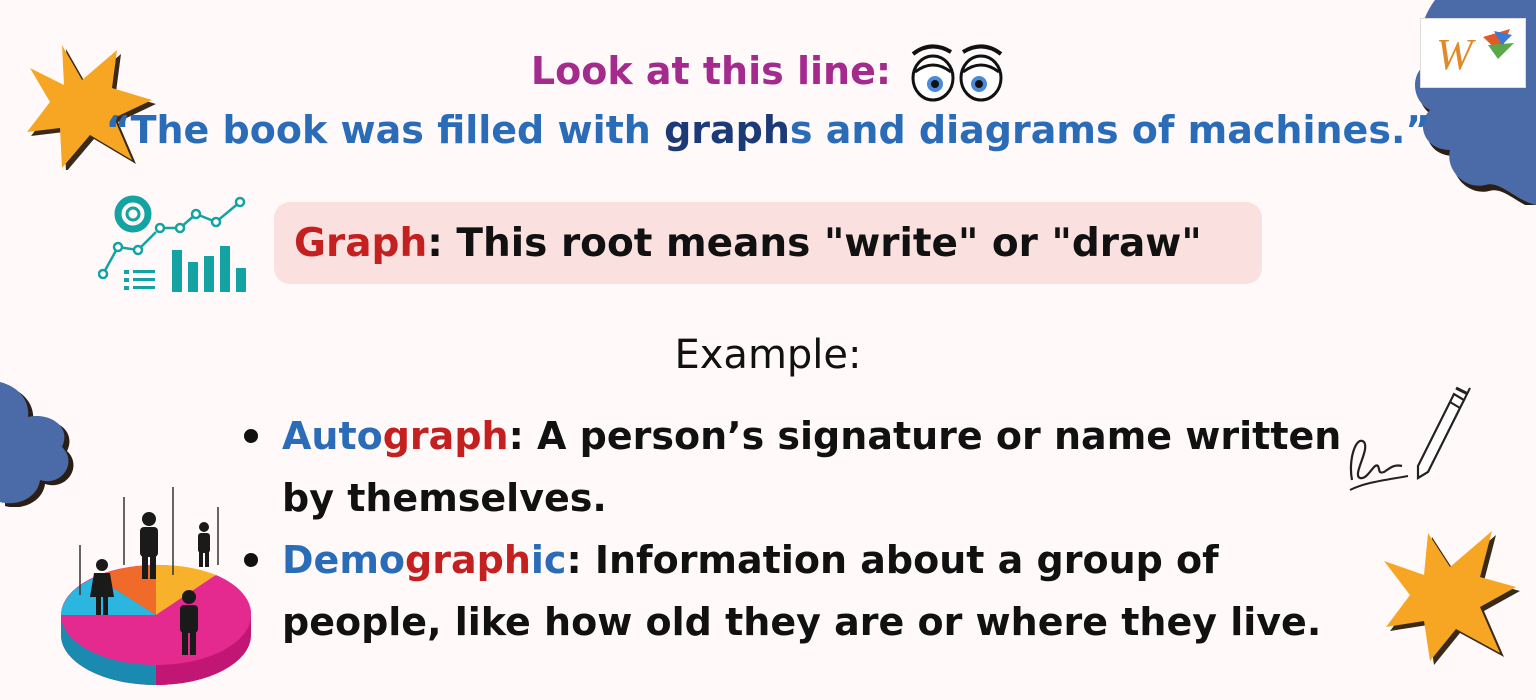 The height and width of the screenshot is (700, 1536). I want to click on quote-text-start: “The book was filled with, so click(385, 130).